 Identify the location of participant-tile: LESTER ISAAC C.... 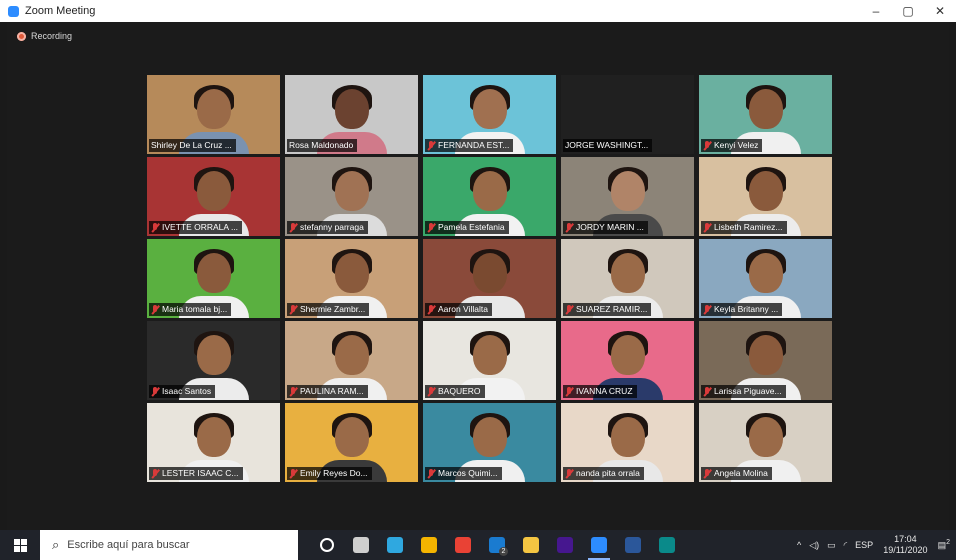
(213, 442).